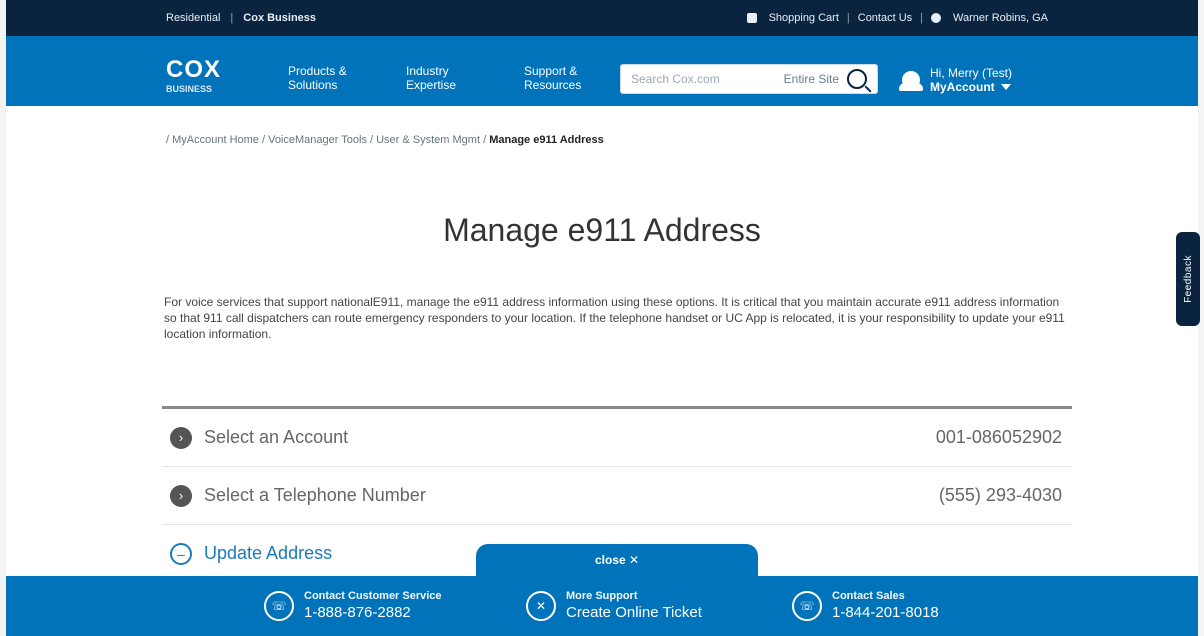 The height and width of the screenshot is (636, 1204). What do you see at coordinates (194, 69) in the screenshot?
I see `logo-text: COX` at bounding box center [194, 69].